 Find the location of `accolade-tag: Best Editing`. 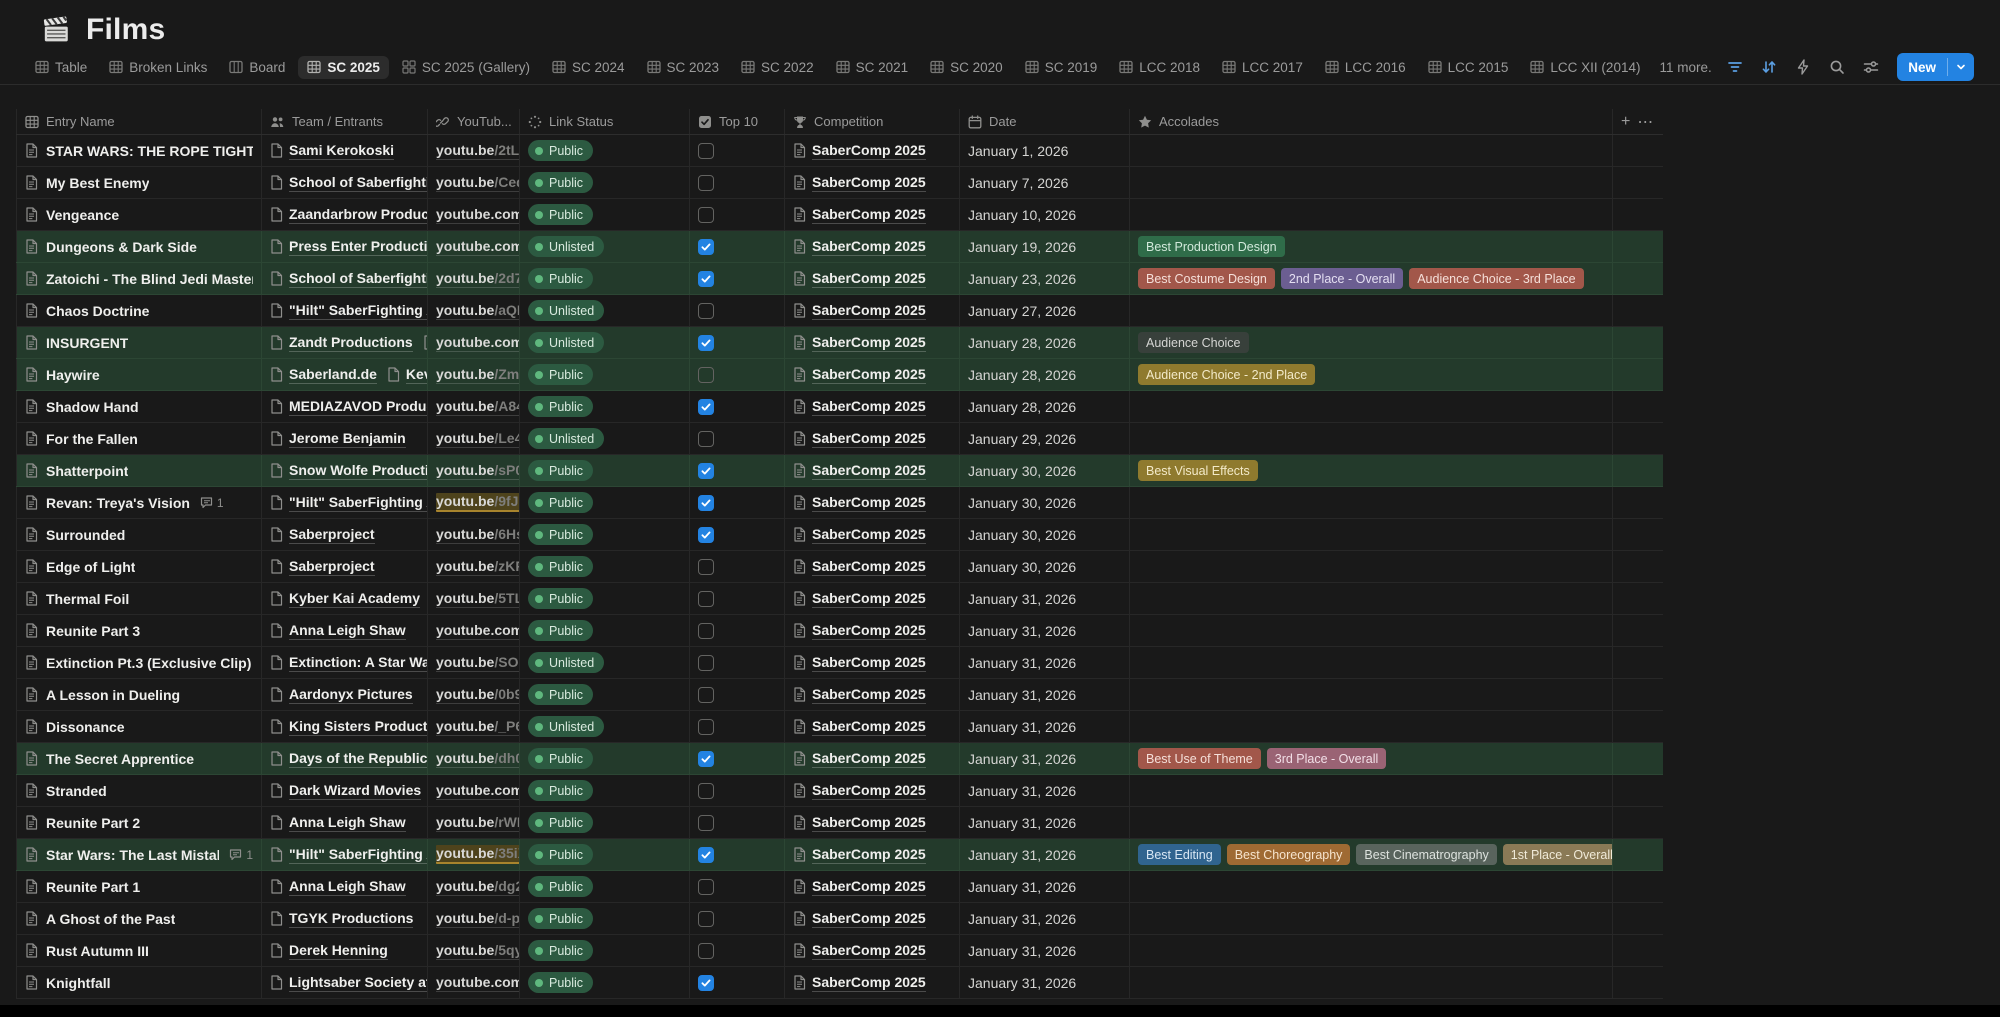

accolade-tag: Best Editing is located at coordinates (1179, 854).